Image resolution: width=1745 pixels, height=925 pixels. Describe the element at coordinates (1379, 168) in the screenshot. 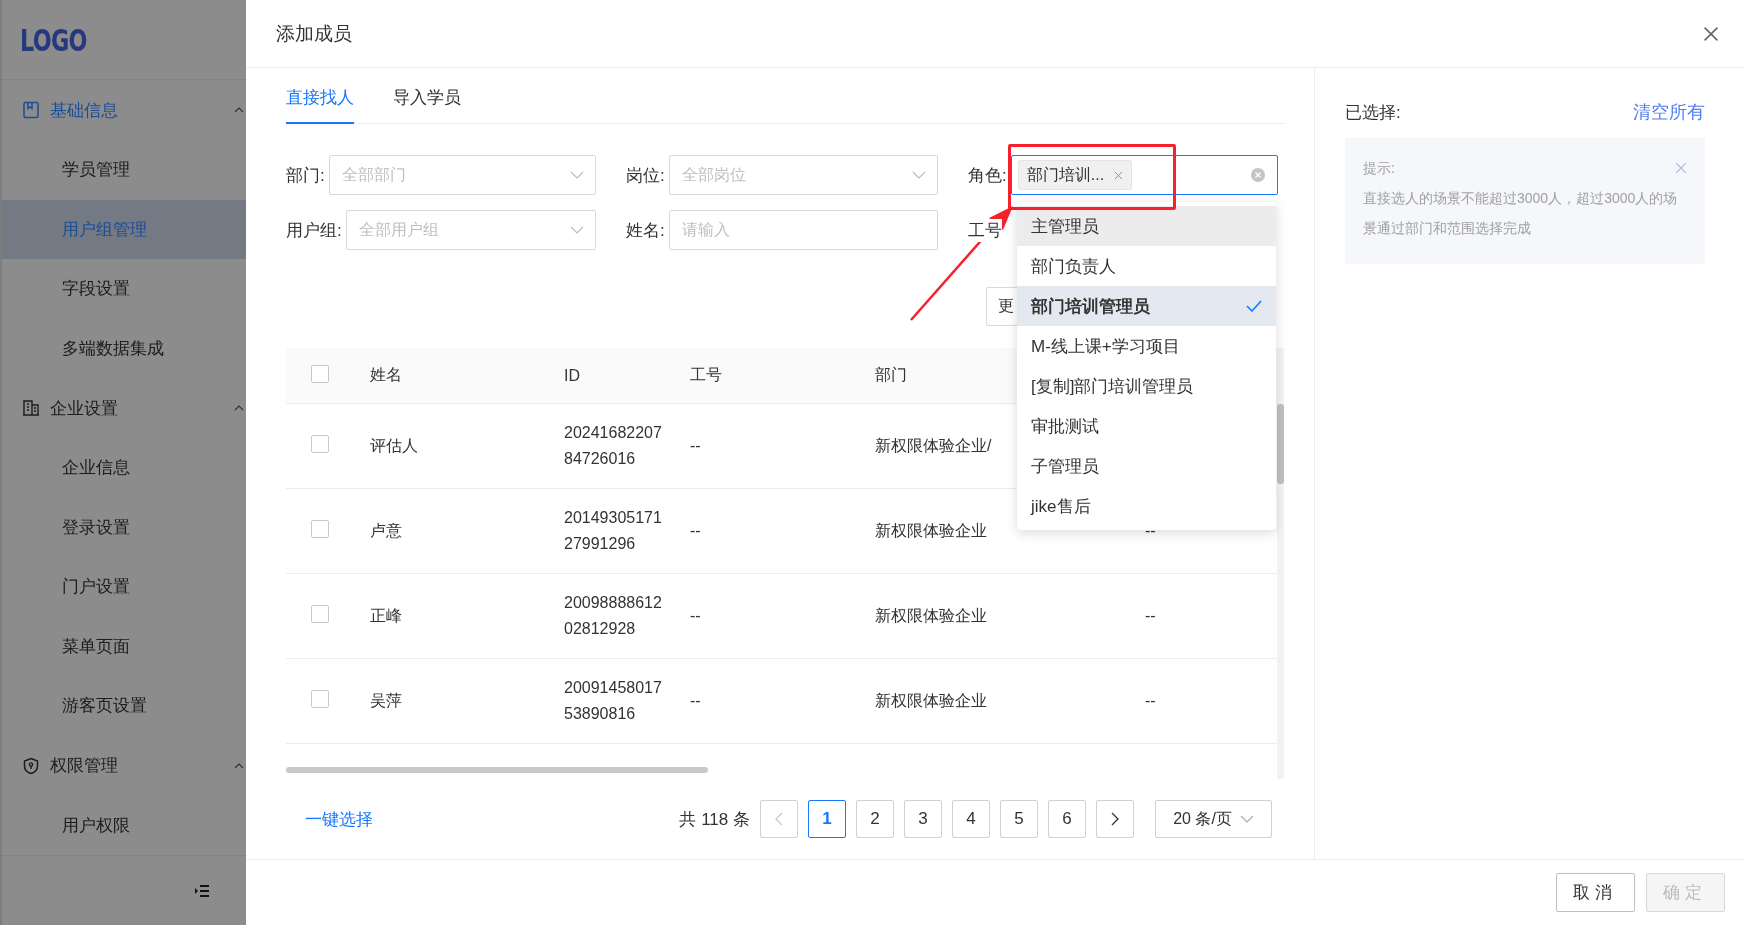

I see `tip-title: 提示:` at that location.